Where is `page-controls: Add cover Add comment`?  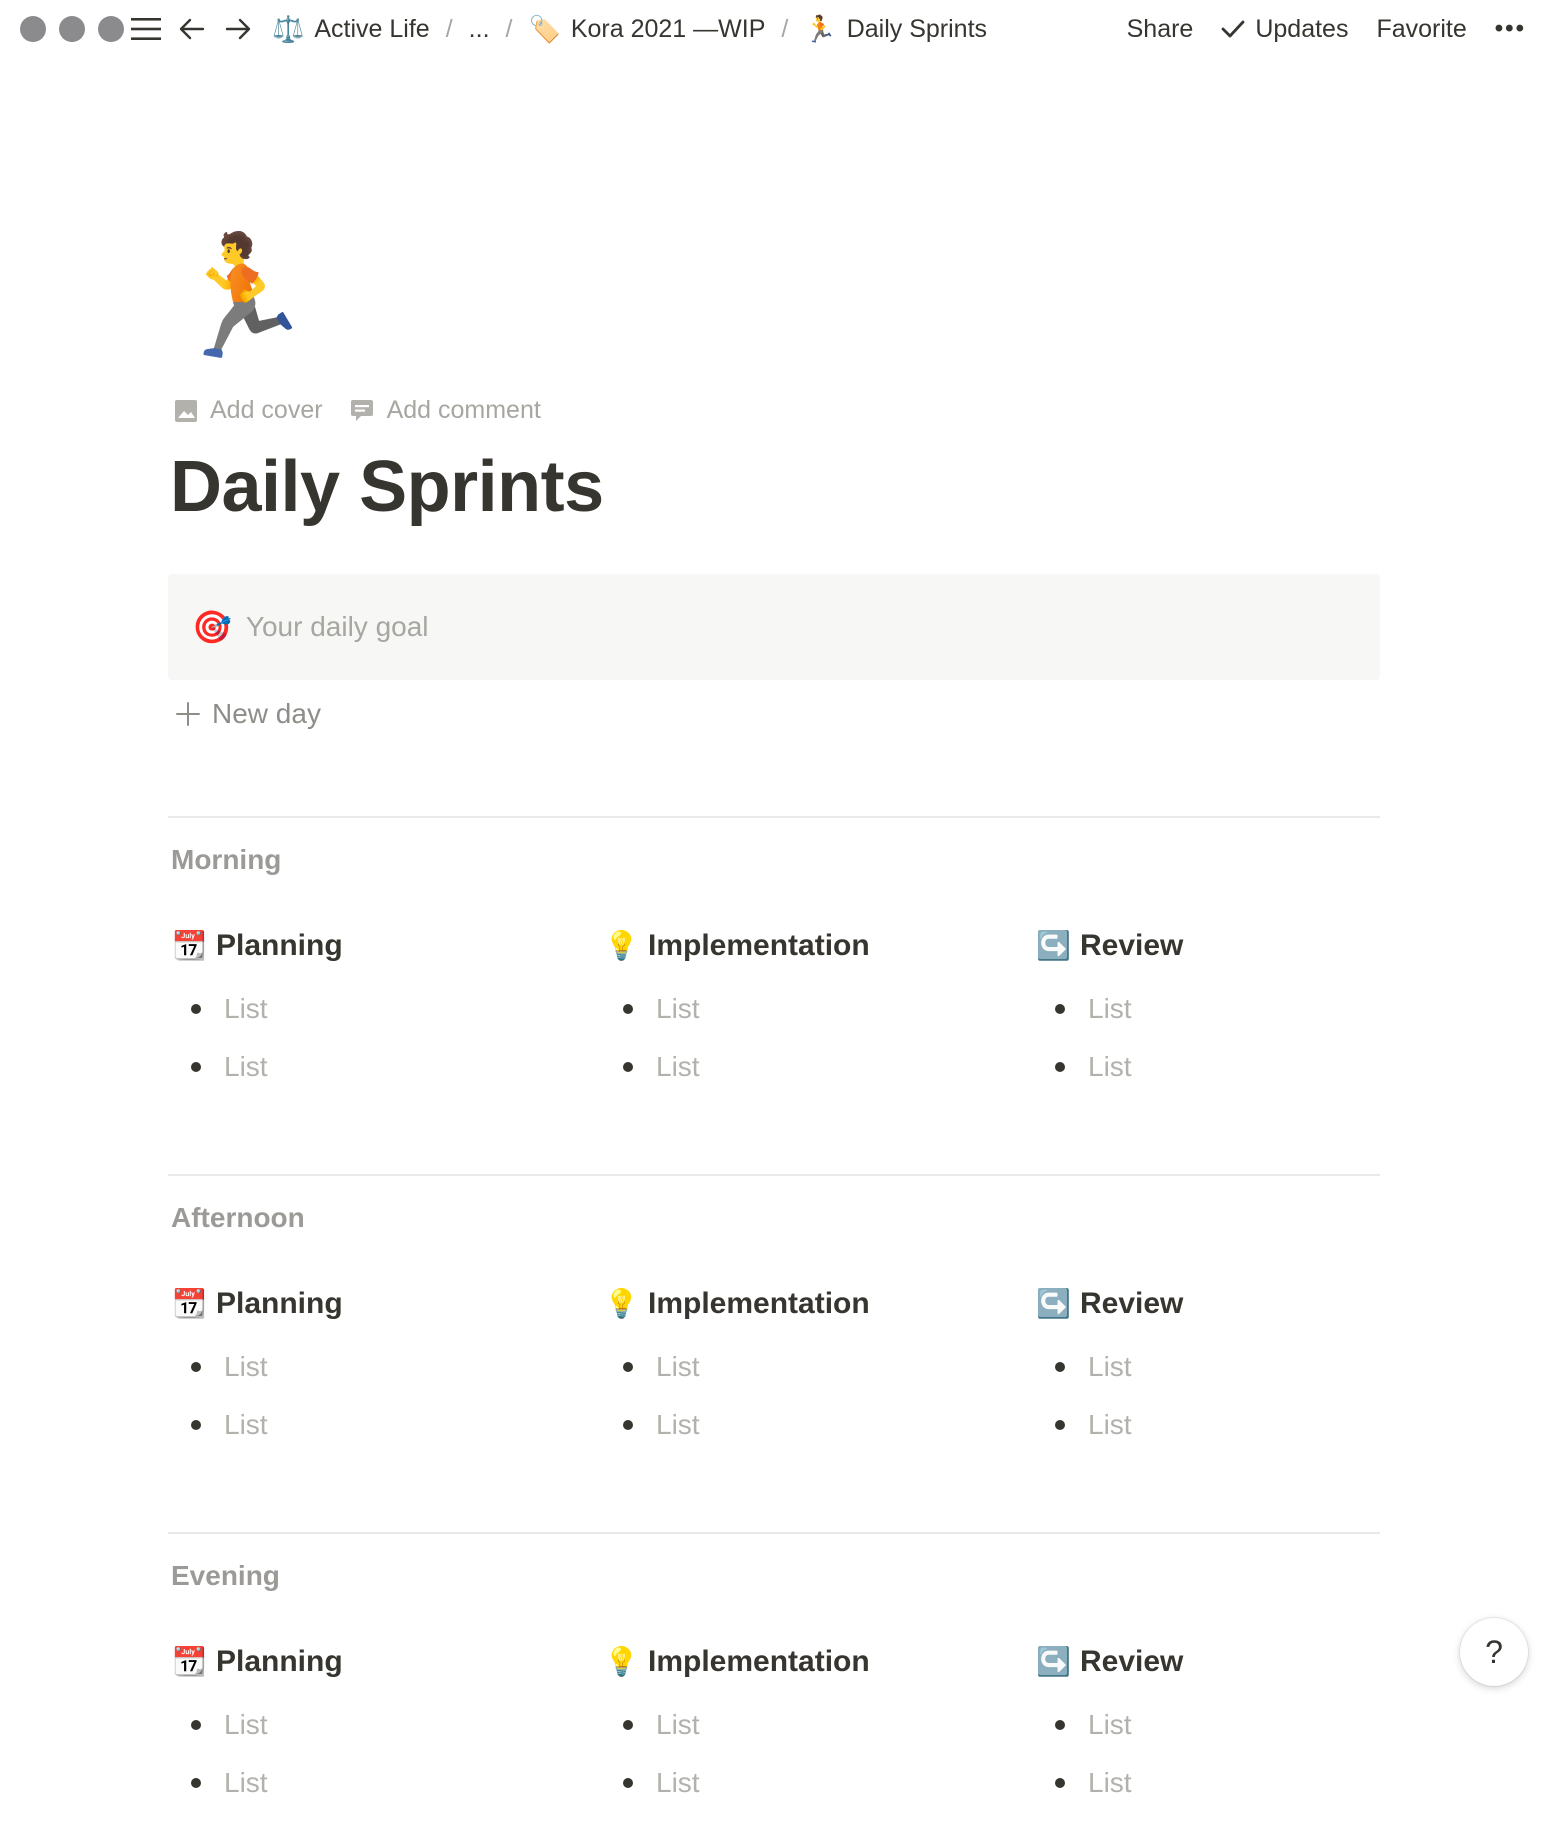
page-controls: Add cover Add comment is located at coordinates (357, 410).